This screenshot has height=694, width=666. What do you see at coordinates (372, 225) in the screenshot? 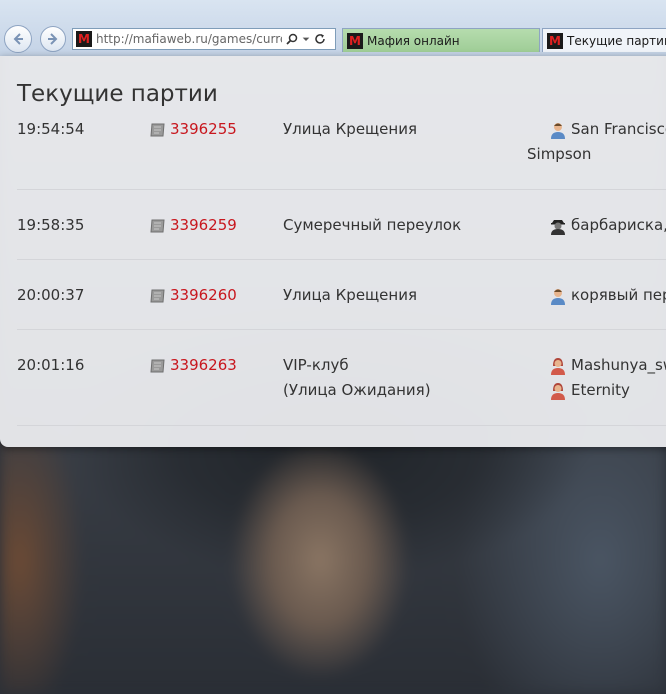
I see `game-location: Сумеречный переулок` at bounding box center [372, 225].